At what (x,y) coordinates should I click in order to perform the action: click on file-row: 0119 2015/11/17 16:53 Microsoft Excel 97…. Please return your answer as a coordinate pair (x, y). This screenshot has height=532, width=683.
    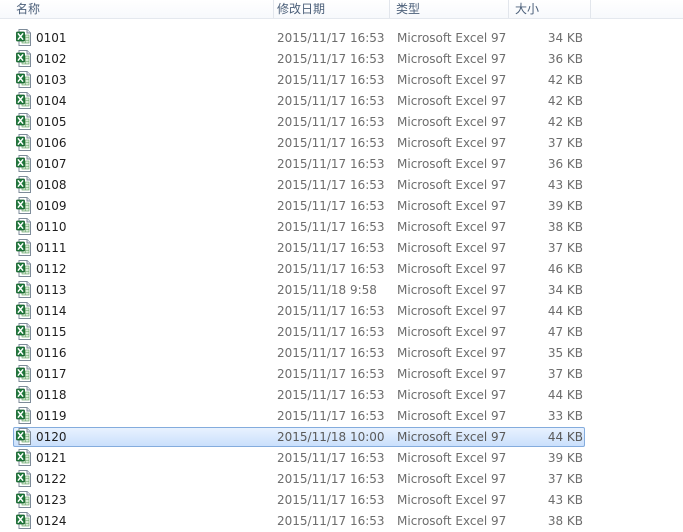
    Looking at the image, I should click on (341, 416).